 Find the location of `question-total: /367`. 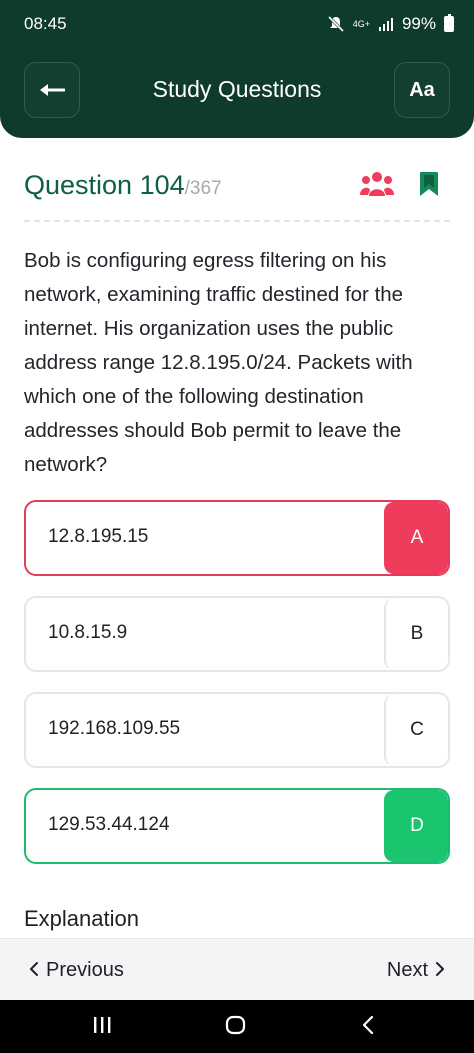

question-total: /367 is located at coordinates (203, 188).